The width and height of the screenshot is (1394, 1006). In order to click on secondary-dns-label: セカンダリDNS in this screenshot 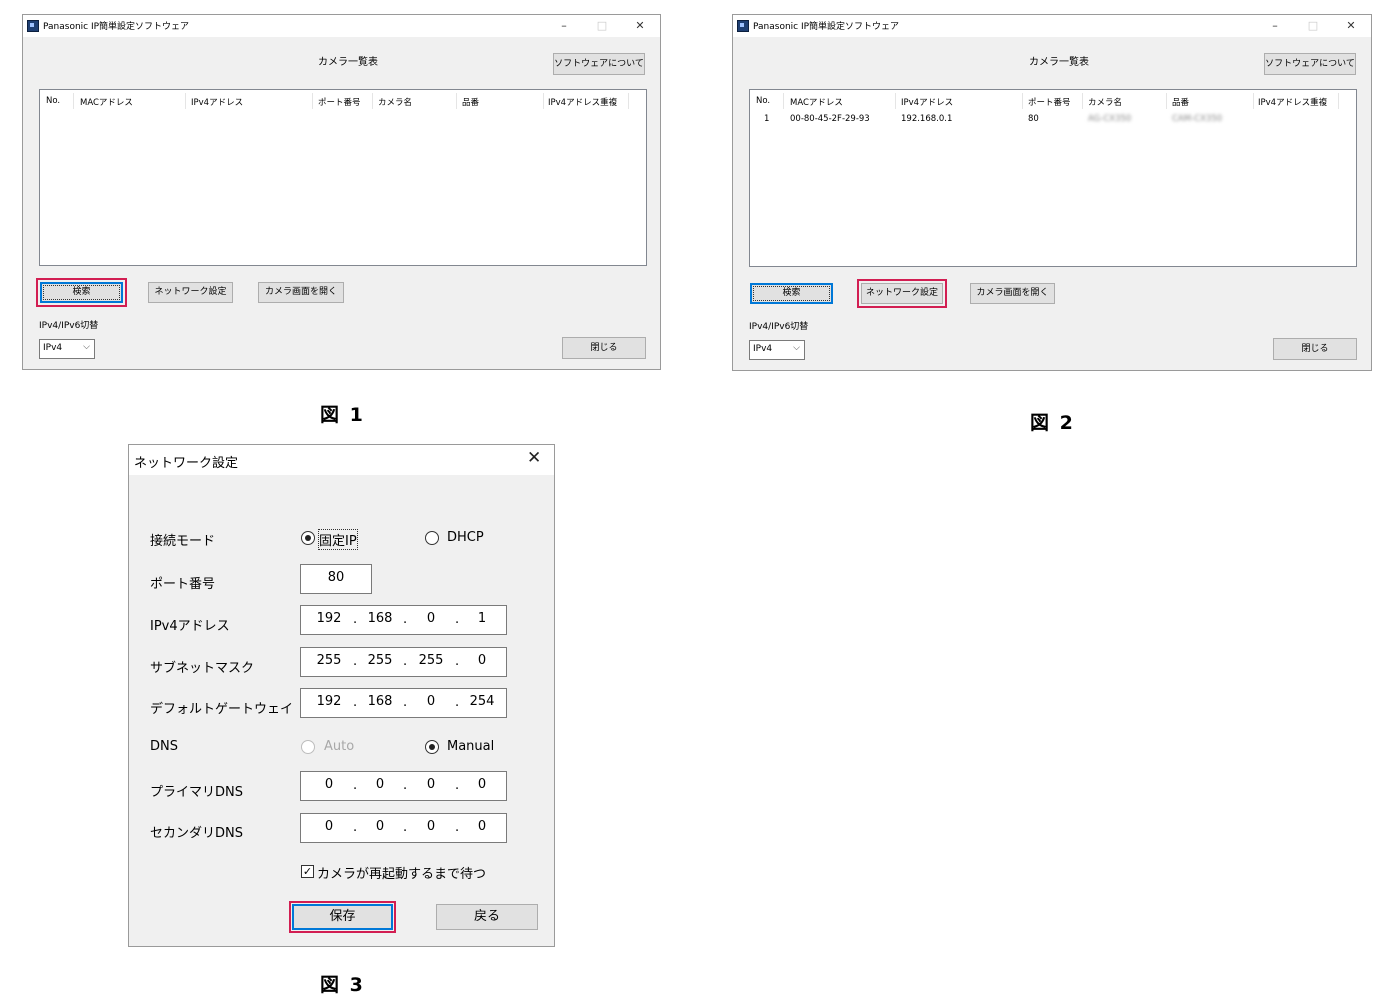, I will do `click(196, 833)`.